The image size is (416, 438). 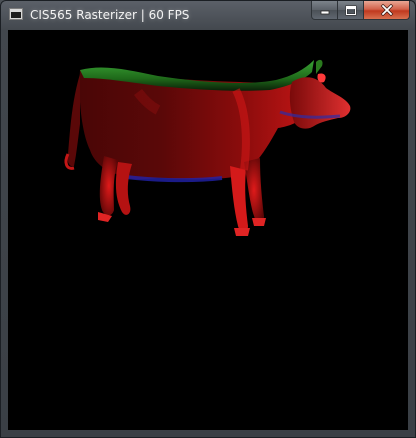 What do you see at coordinates (110, 15) in the screenshot?
I see `window-title: CIS565 Rasterizer | 60 FPS` at bounding box center [110, 15].